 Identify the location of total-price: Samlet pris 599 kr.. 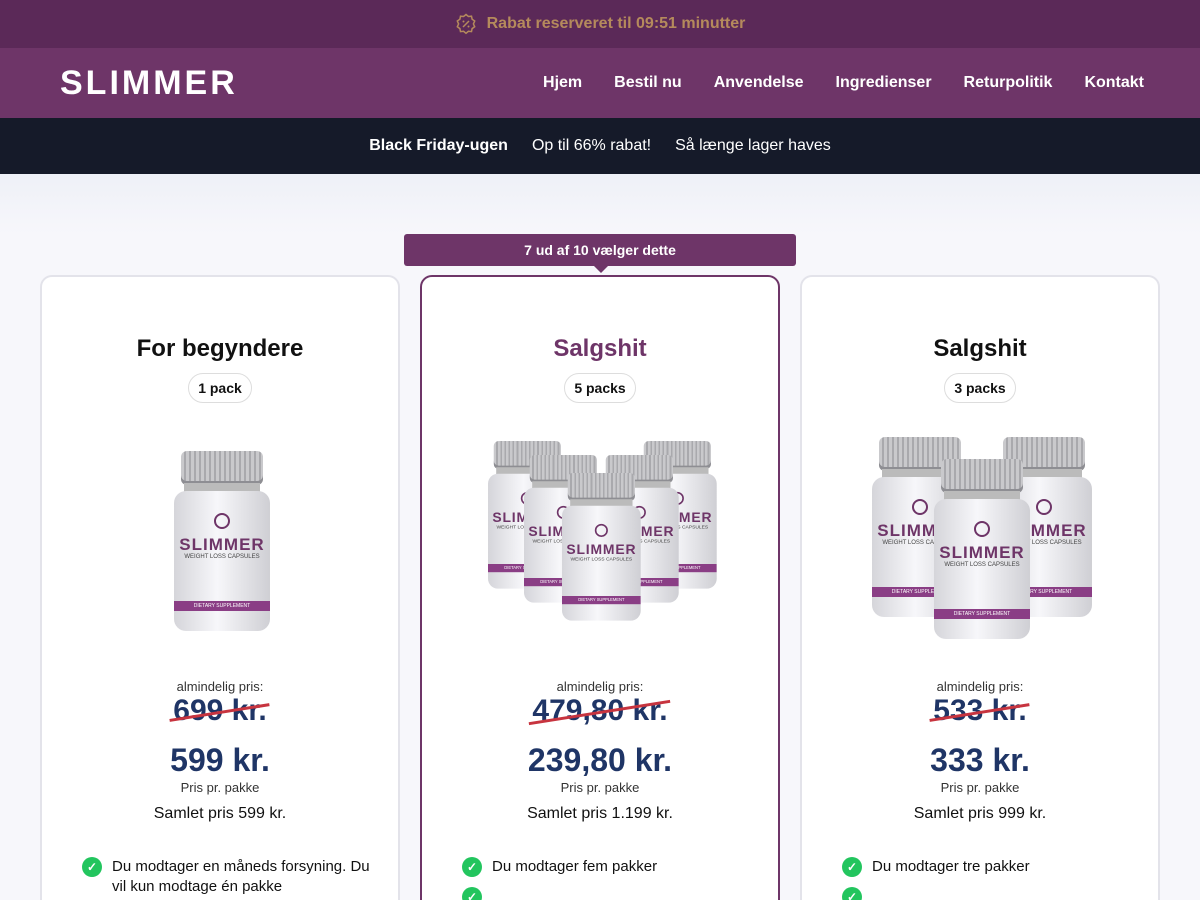
(220, 813).